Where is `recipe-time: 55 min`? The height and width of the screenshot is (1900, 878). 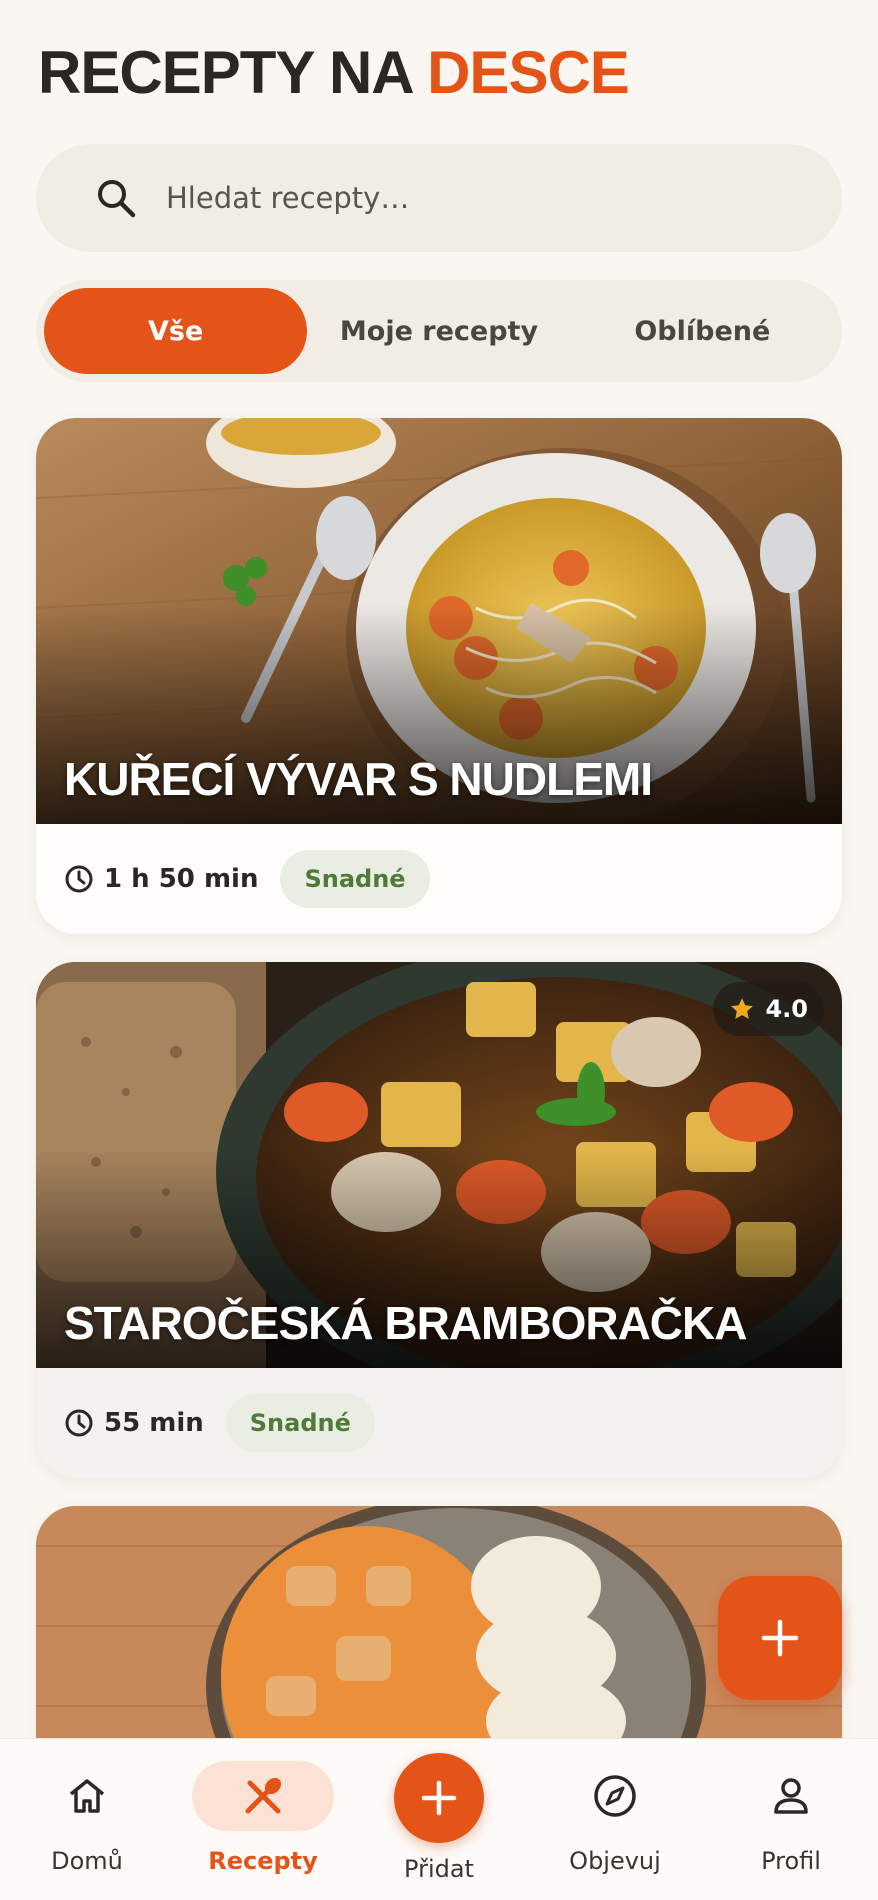
recipe-time: 55 min is located at coordinates (134, 1423).